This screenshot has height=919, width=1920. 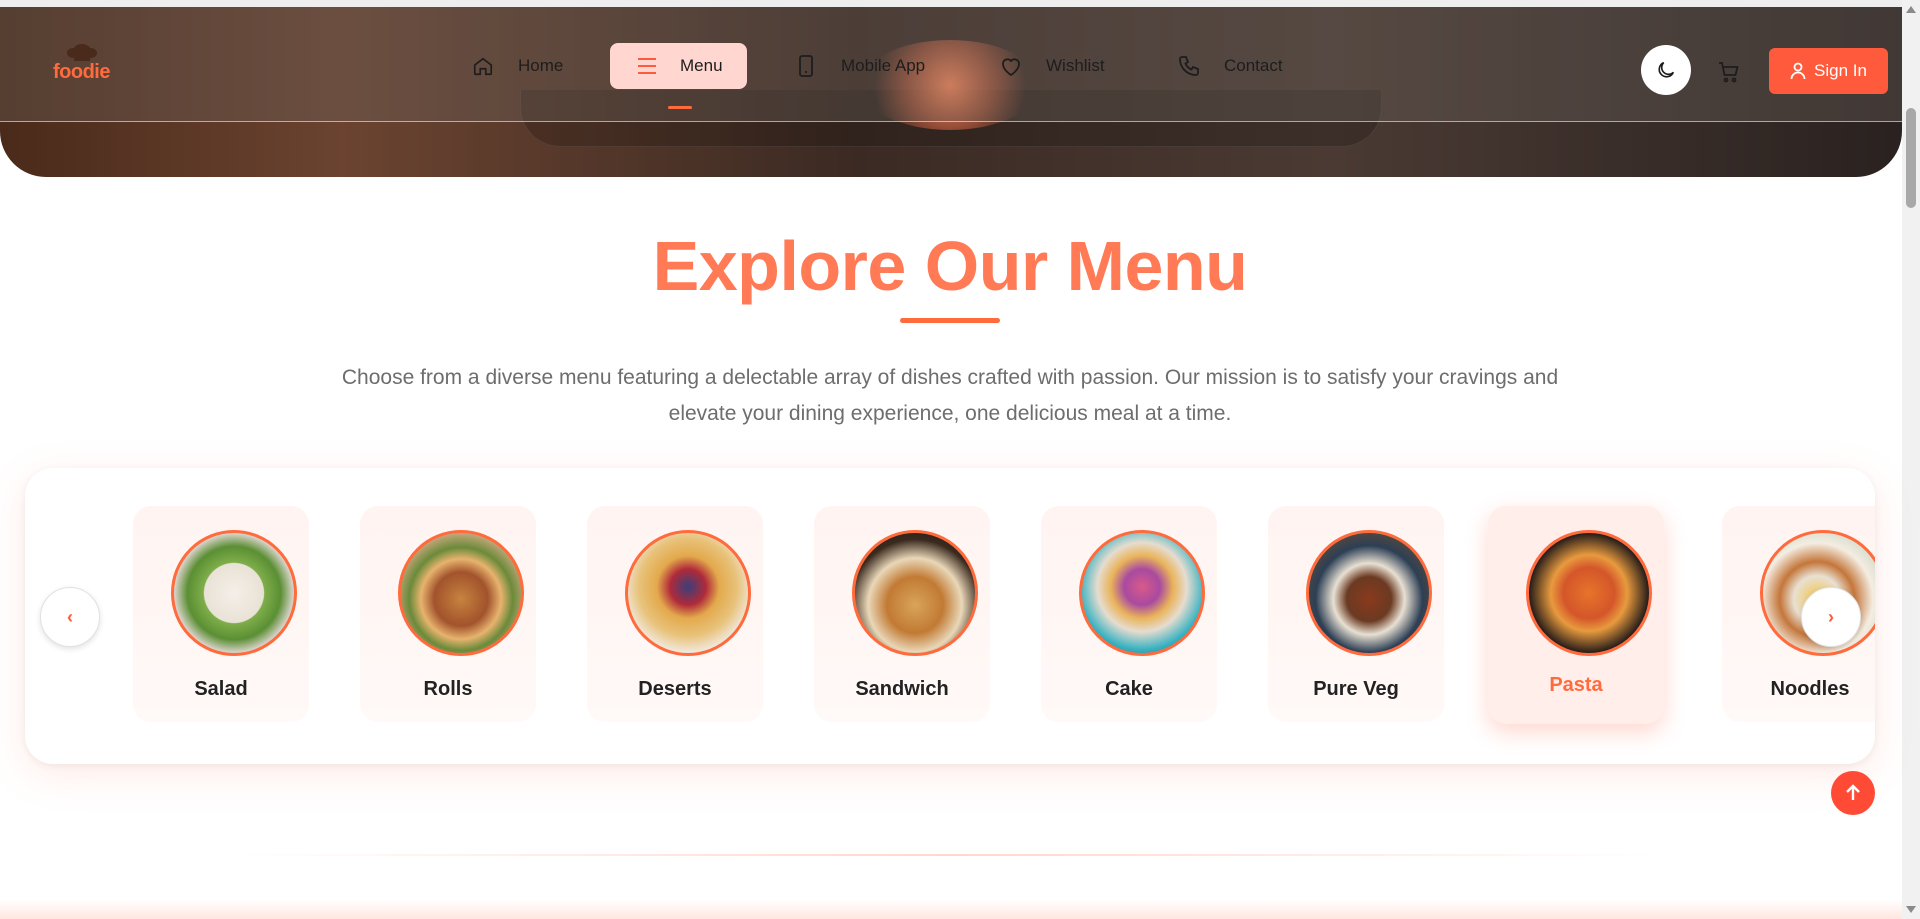 I want to click on carousel-prev-button: ‹, so click(x=70, y=617).